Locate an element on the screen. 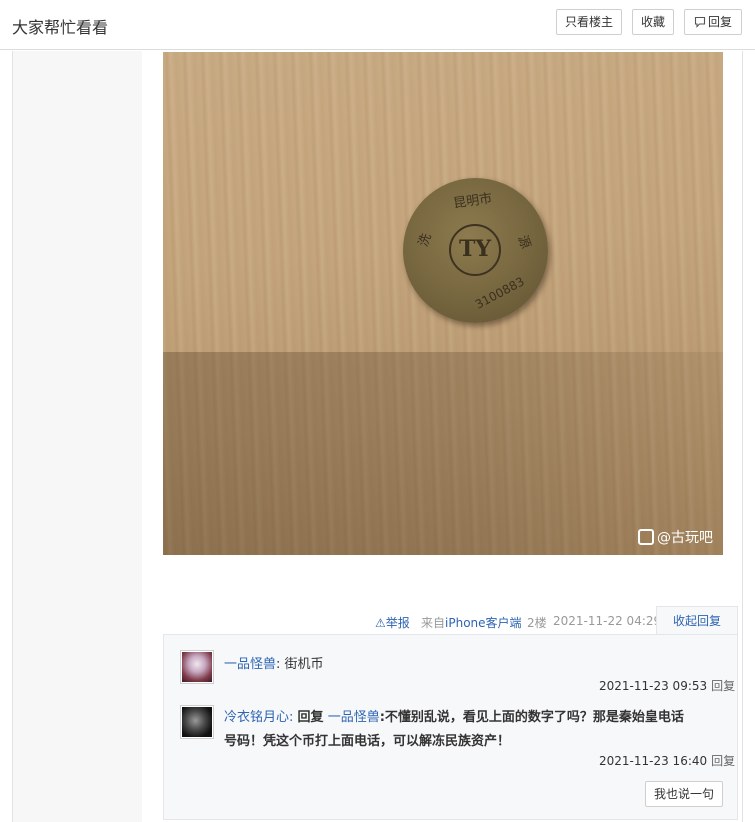  reply-button-label: 回复 is located at coordinates (719, 22).